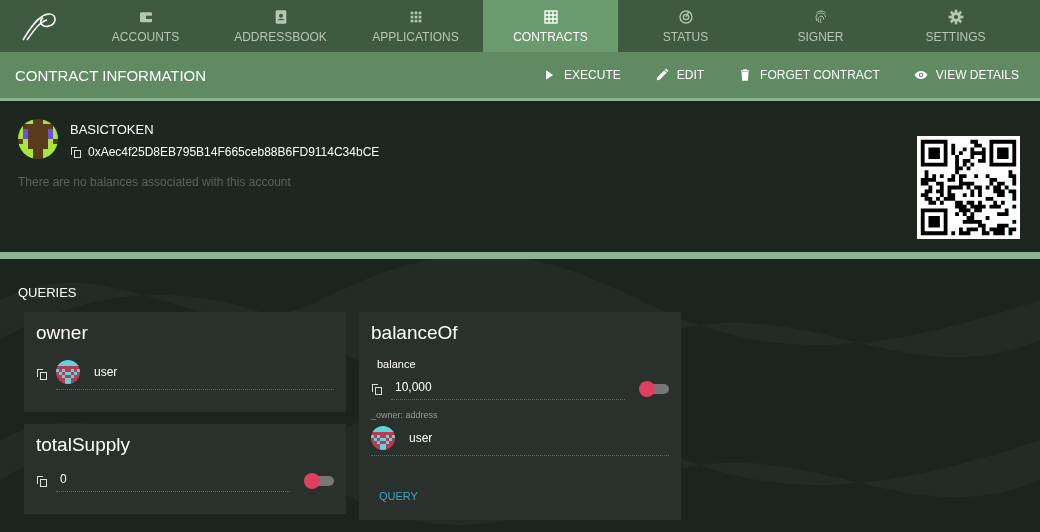 The width and height of the screenshot is (1040, 532). I want to click on output-value: 0, so click(63, 479).